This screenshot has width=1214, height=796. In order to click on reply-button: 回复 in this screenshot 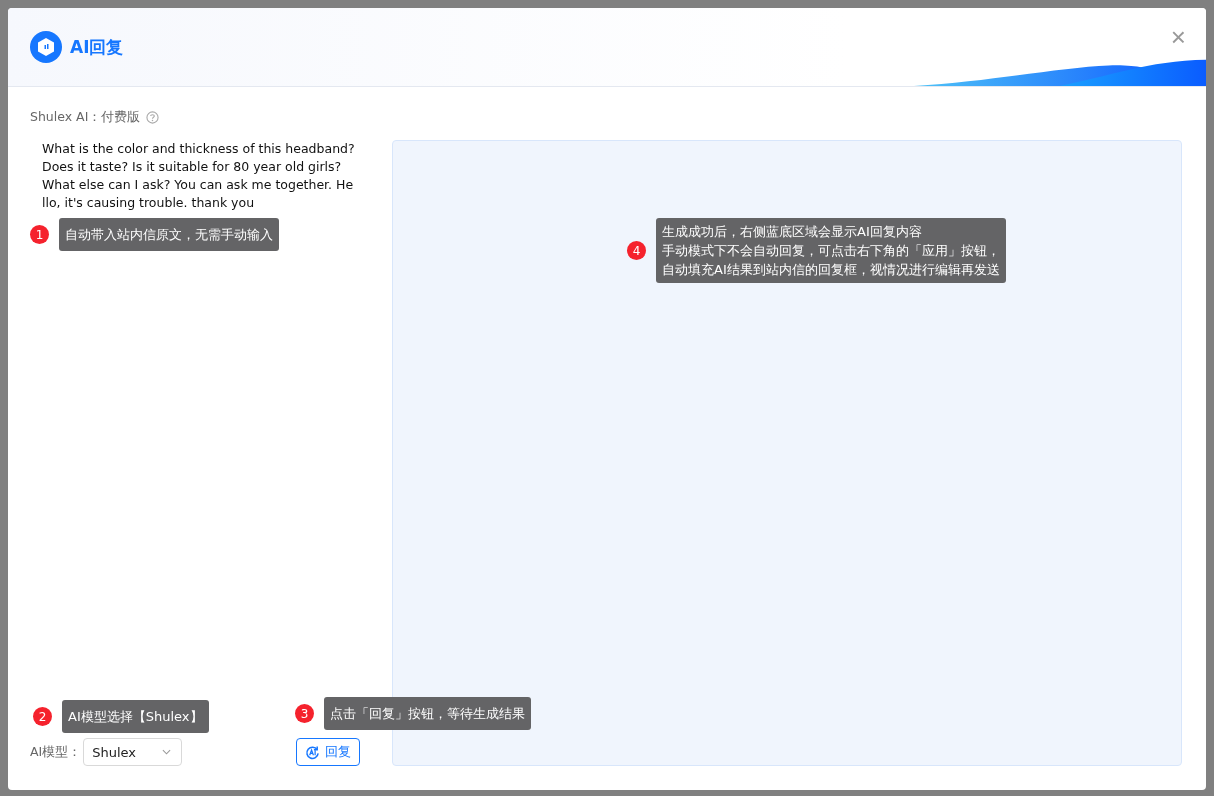, I will do `click(328, 752)`.